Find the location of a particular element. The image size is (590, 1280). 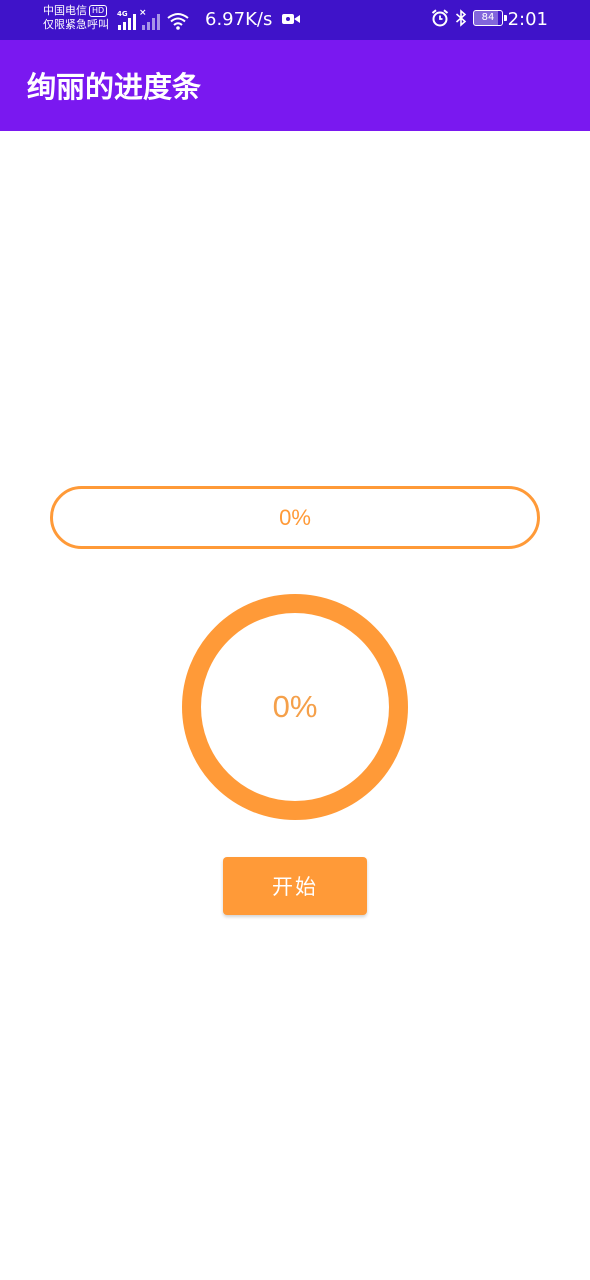

clock: 2:01 is located at coordinates (527, 19).